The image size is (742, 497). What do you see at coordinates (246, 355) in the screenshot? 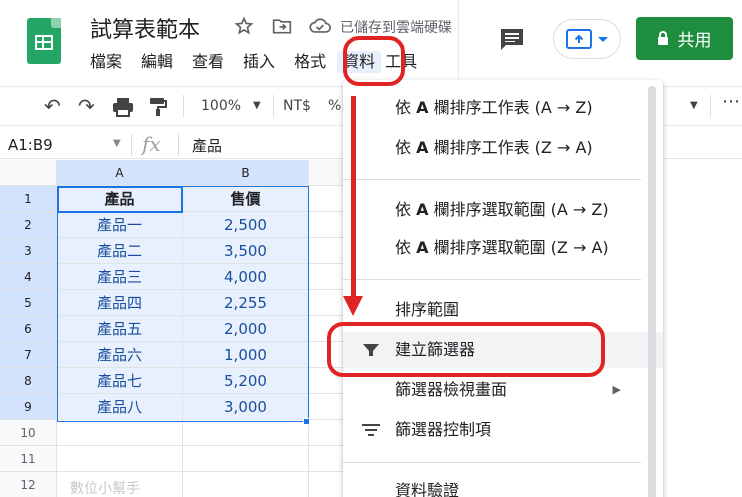
I see `price-cell: 1,000` at bounding box center [246, 355].